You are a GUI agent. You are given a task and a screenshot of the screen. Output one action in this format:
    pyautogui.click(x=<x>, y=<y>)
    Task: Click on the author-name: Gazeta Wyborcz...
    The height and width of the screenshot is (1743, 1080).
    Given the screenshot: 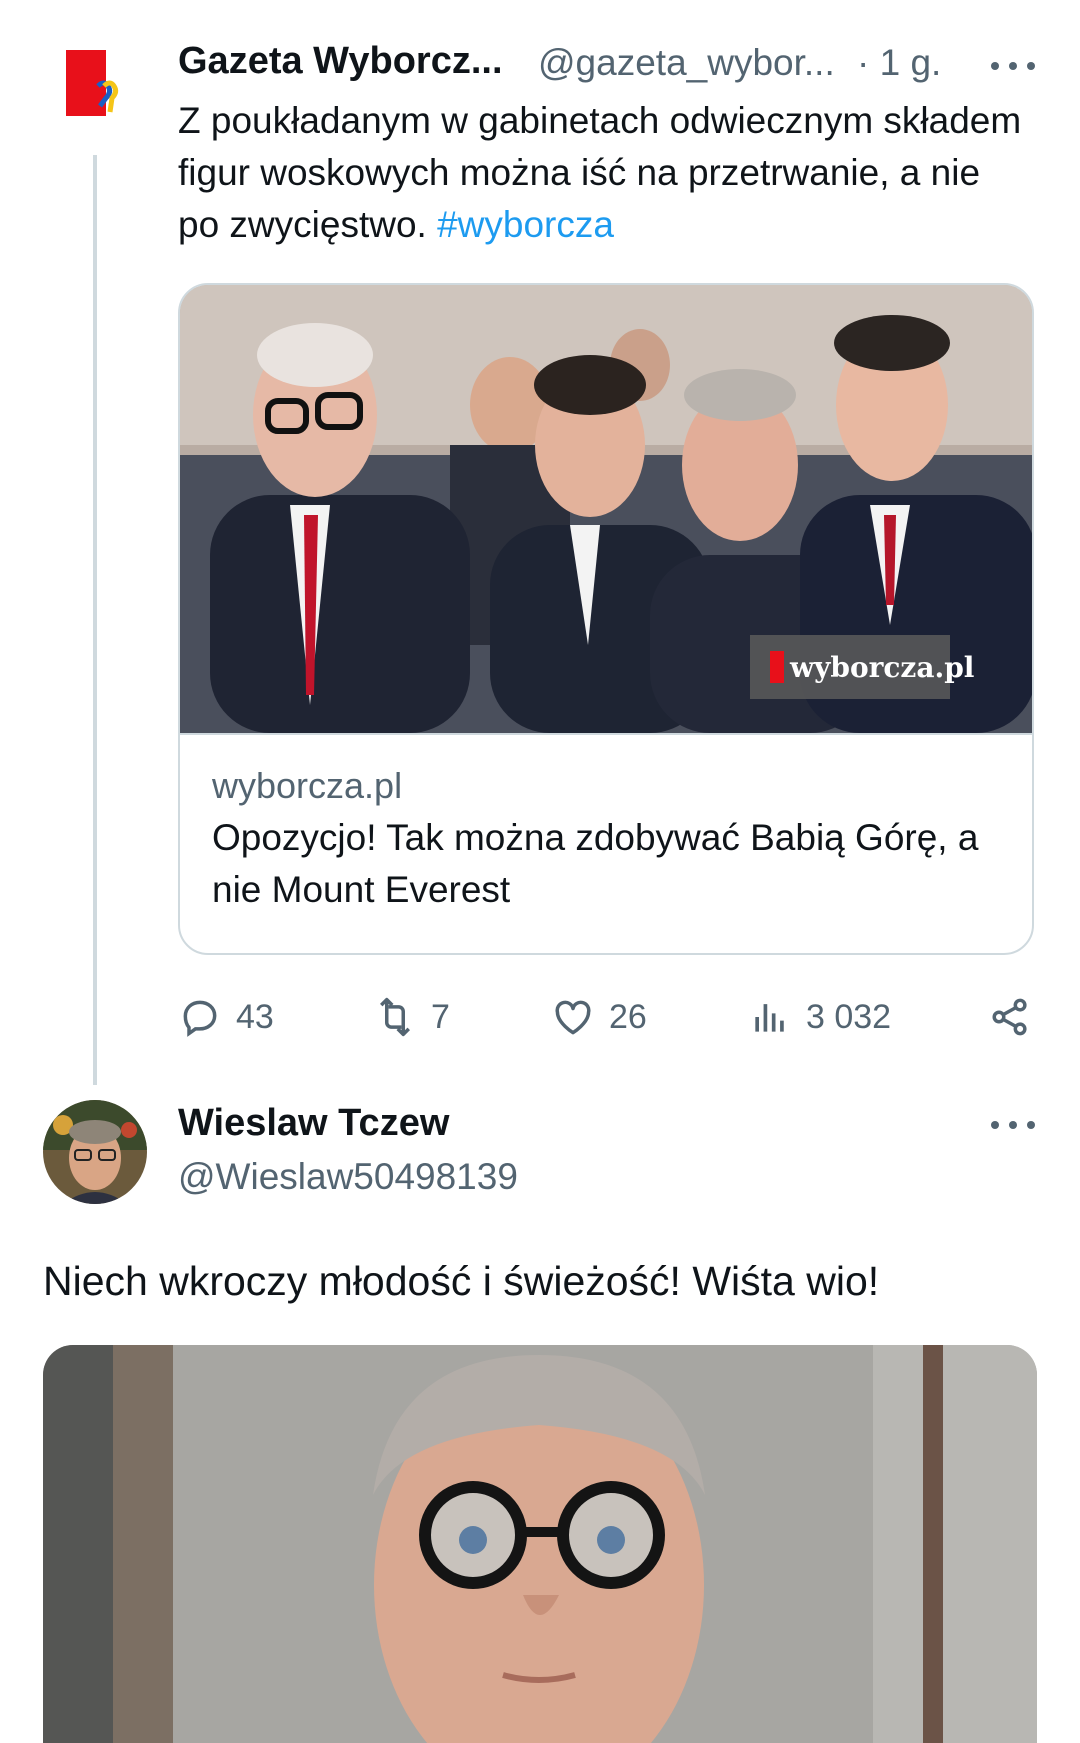 What is the action you would take?
    pyautogui.click(x=340, y=61)
    